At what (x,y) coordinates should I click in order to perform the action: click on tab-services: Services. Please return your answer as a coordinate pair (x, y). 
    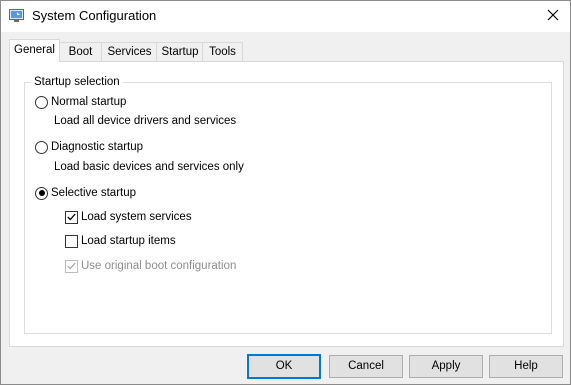
    Looking at the image, I should click on (129, 52).